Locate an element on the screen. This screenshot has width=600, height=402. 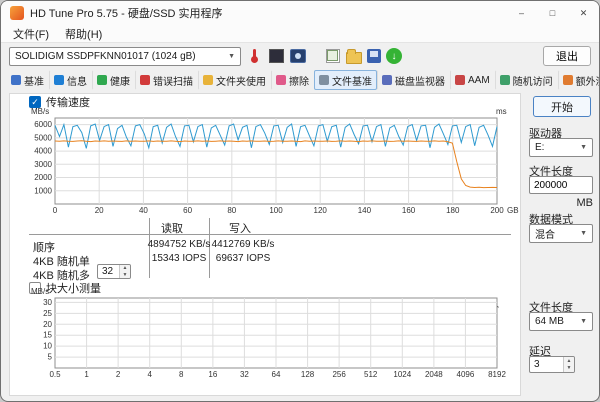
row-sequential-read: 4894752 KB/s is located at coordinates (179, 244).